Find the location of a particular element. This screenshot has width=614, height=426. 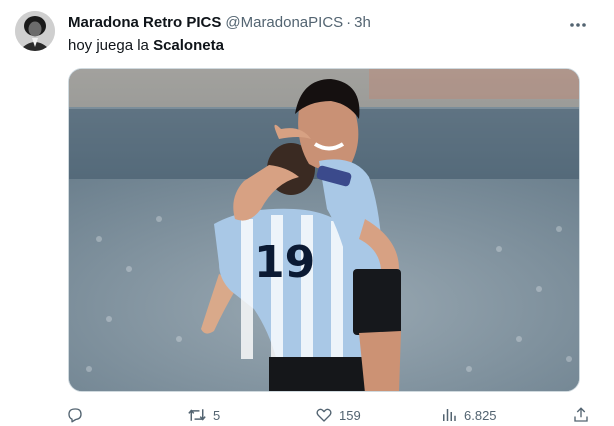

avatar is located at coordinates (35, 31).